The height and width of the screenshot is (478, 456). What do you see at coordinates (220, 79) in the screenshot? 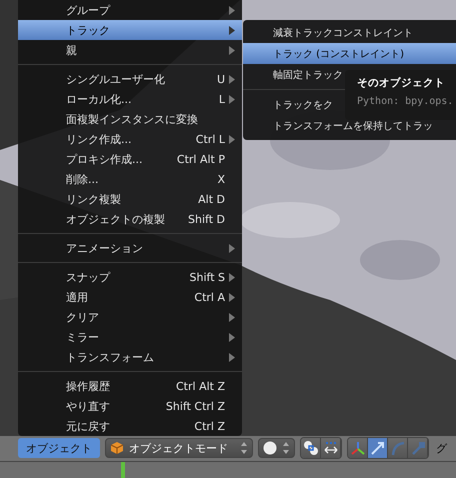
I see `shortcut: U` at bounding box center [220, 79].